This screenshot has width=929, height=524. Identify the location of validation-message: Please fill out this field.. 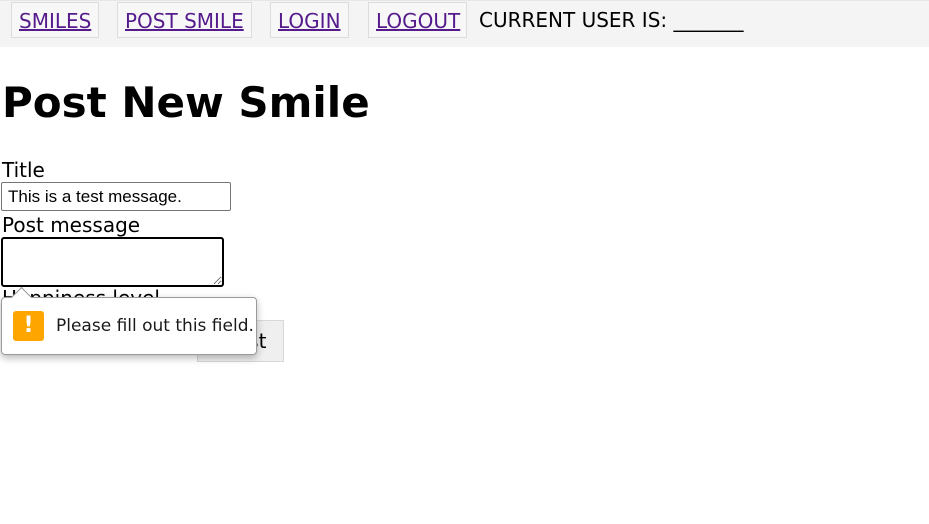
(155, 326).